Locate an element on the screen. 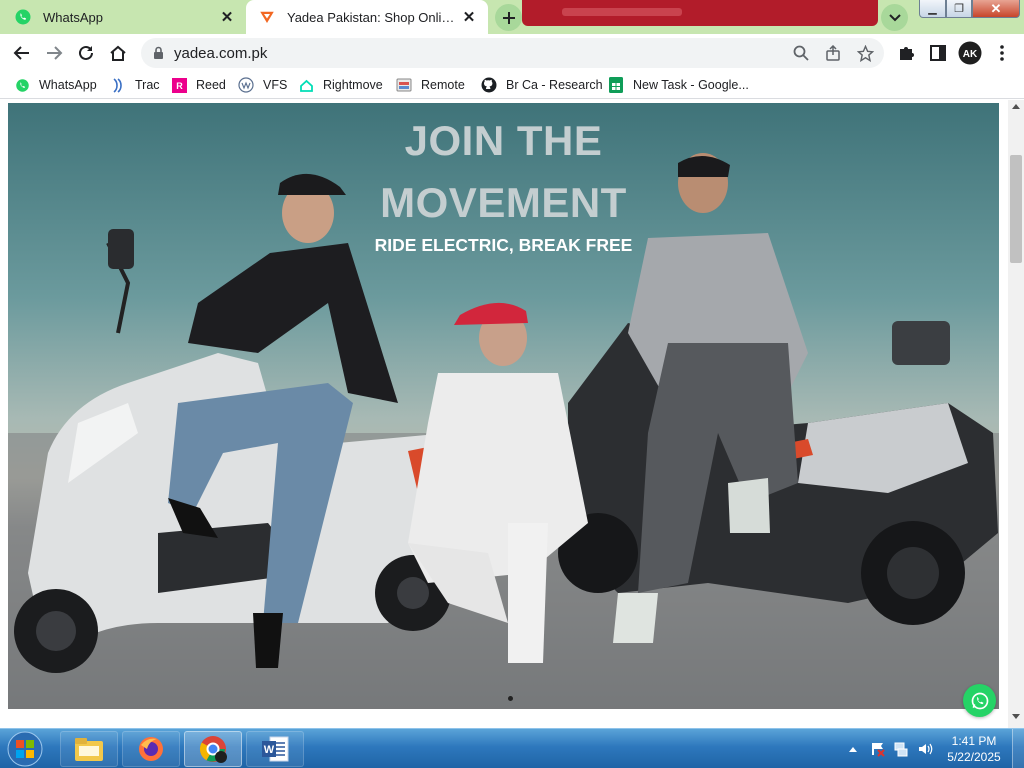 The image size is (1024, 768). bookmark-trac: Trac is located at coordinates (135, 85).